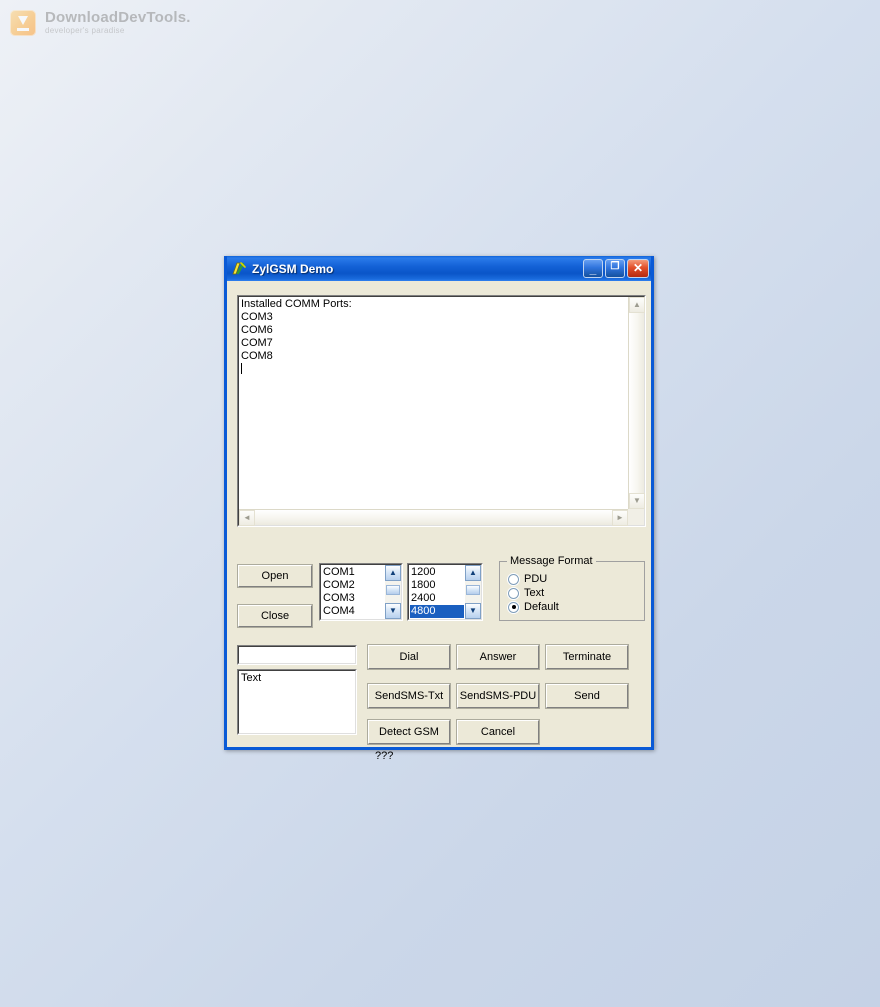  What do you see at coordinates (353, 611) in the screenshot?
I see `list-item: COM4` at bounding box center [353, 611].